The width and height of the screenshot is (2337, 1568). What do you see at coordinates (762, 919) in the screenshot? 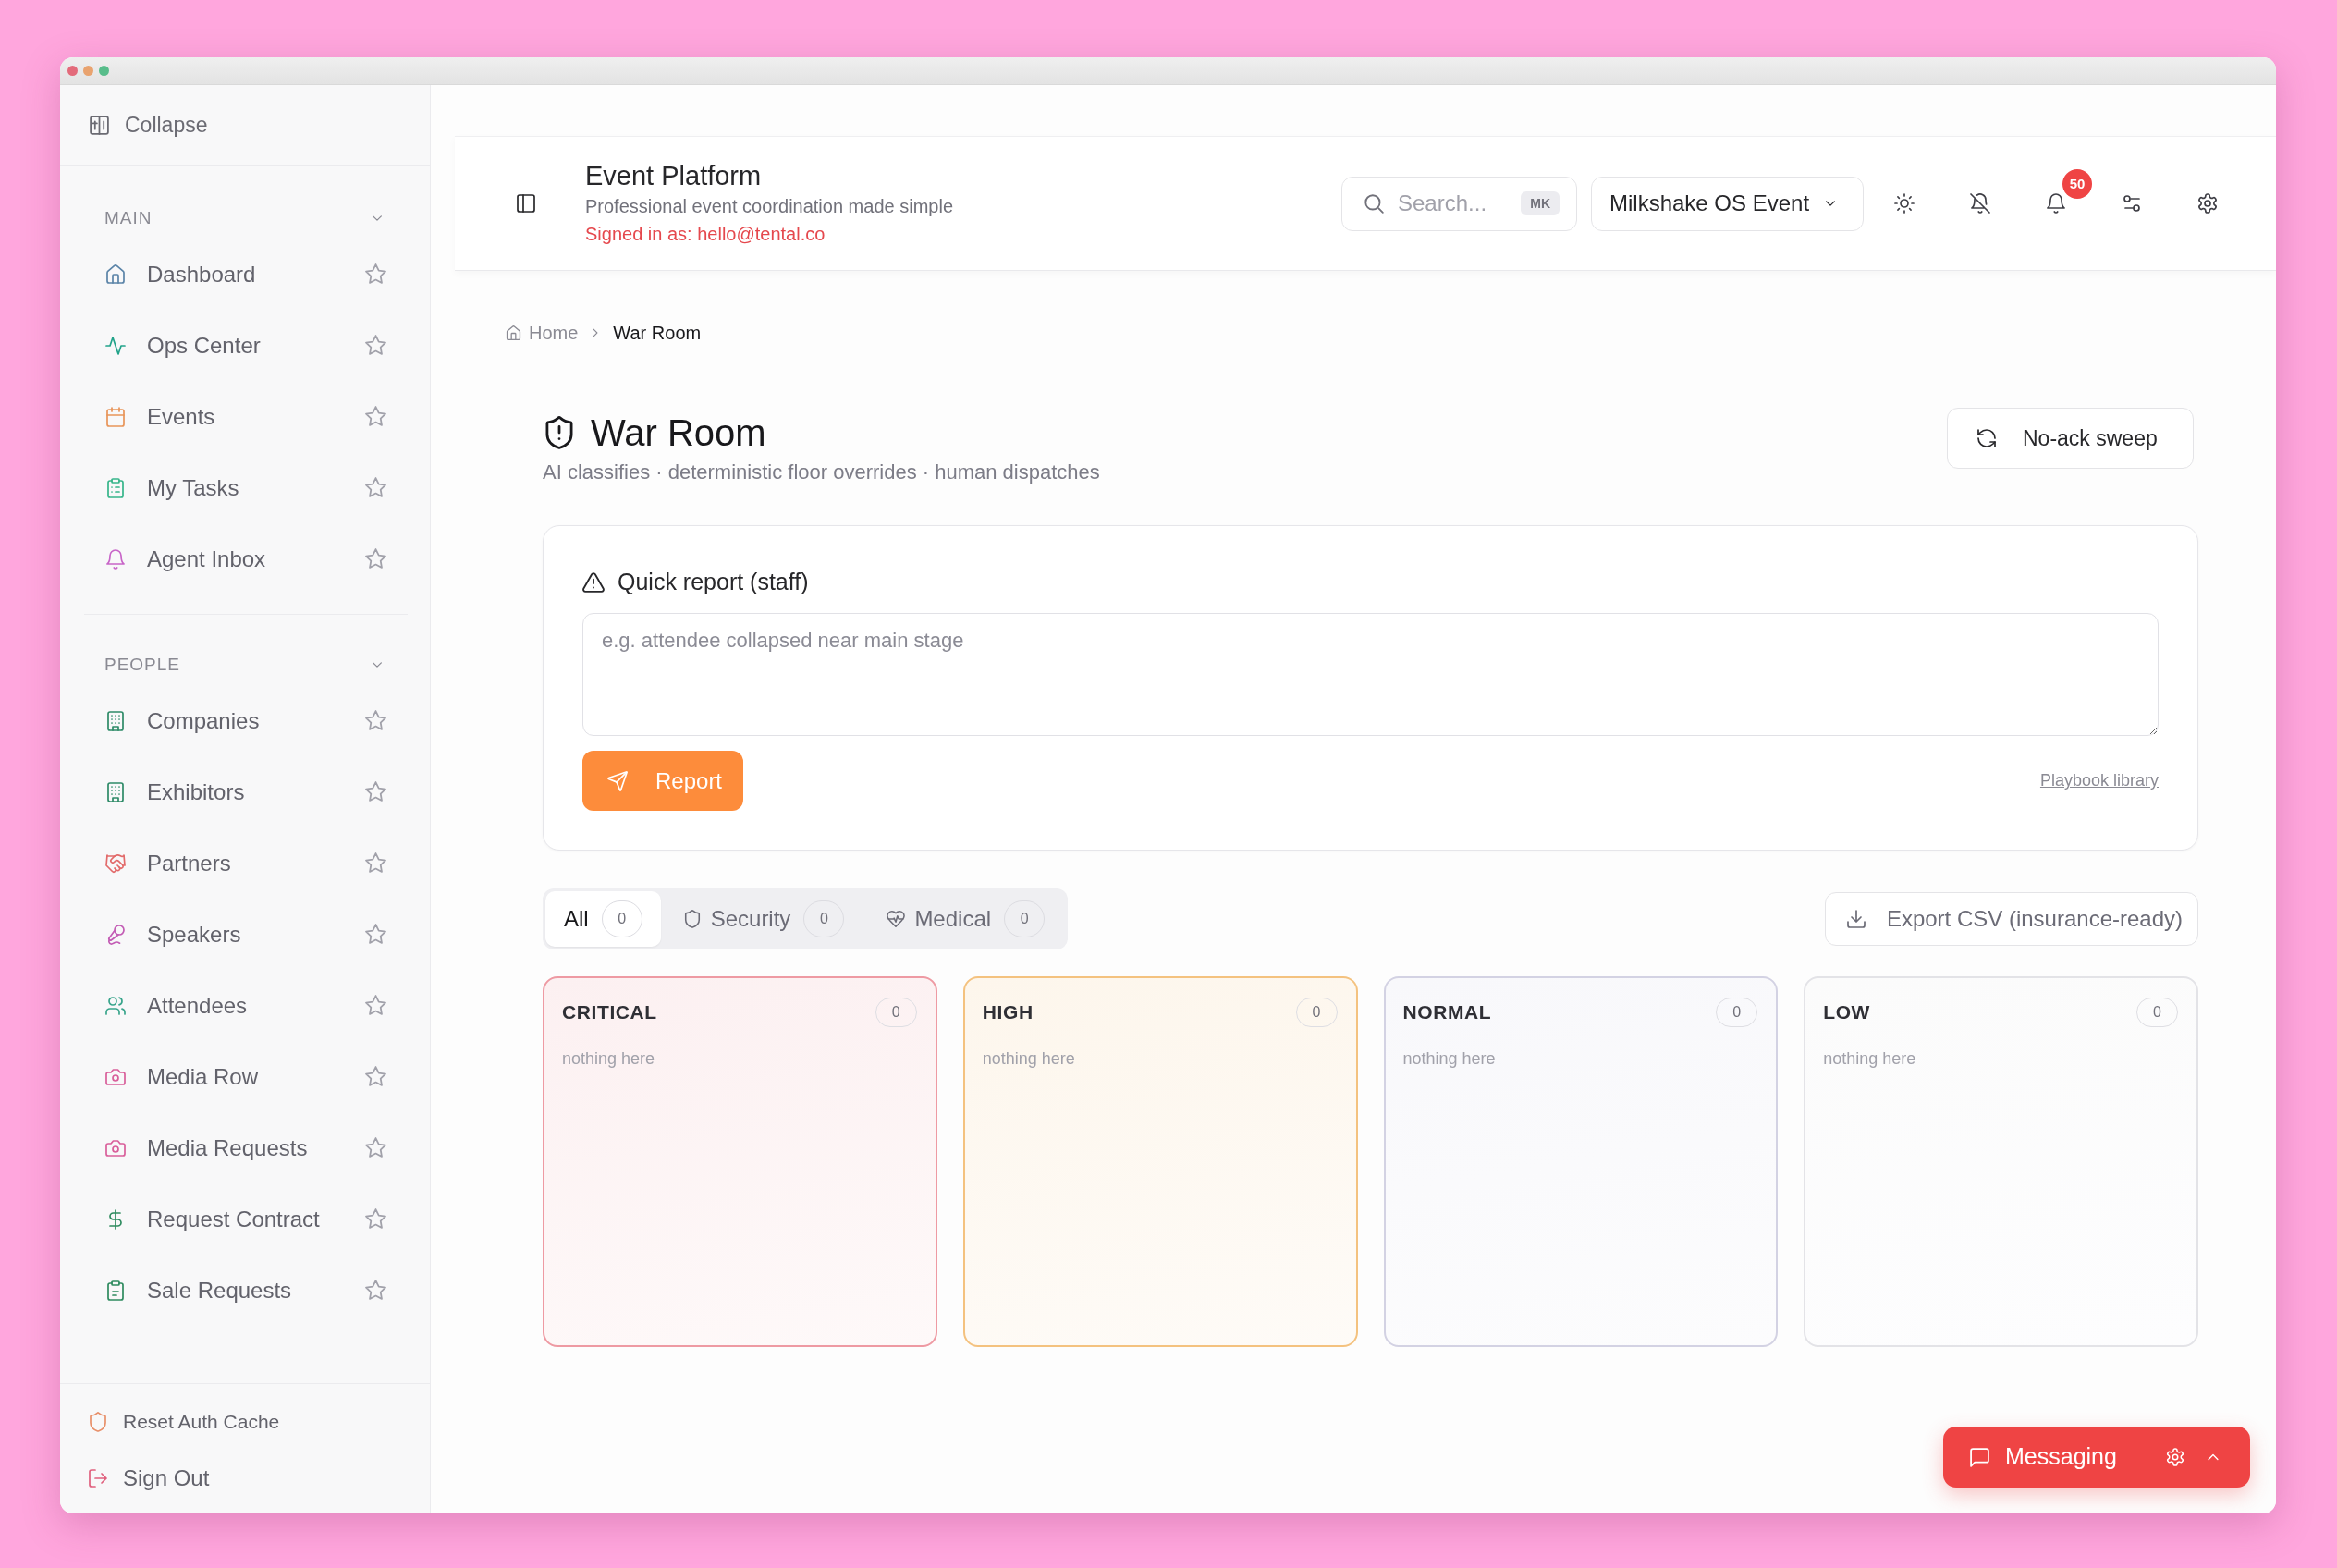
I see `filter-tab: Security 0` at bounding box center [762, 919].